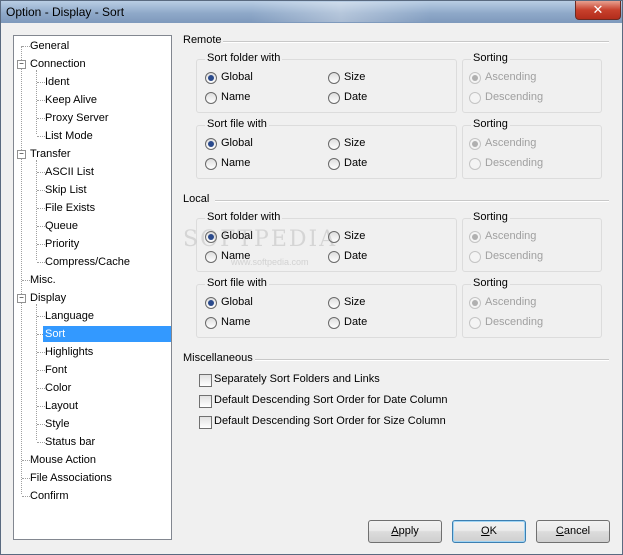 The height and width of the screenshot is (555, 623). What do you see at coordinates (36, 372) in the screenshot?
I see `tree-display-line` at bounding box center [36, 372].